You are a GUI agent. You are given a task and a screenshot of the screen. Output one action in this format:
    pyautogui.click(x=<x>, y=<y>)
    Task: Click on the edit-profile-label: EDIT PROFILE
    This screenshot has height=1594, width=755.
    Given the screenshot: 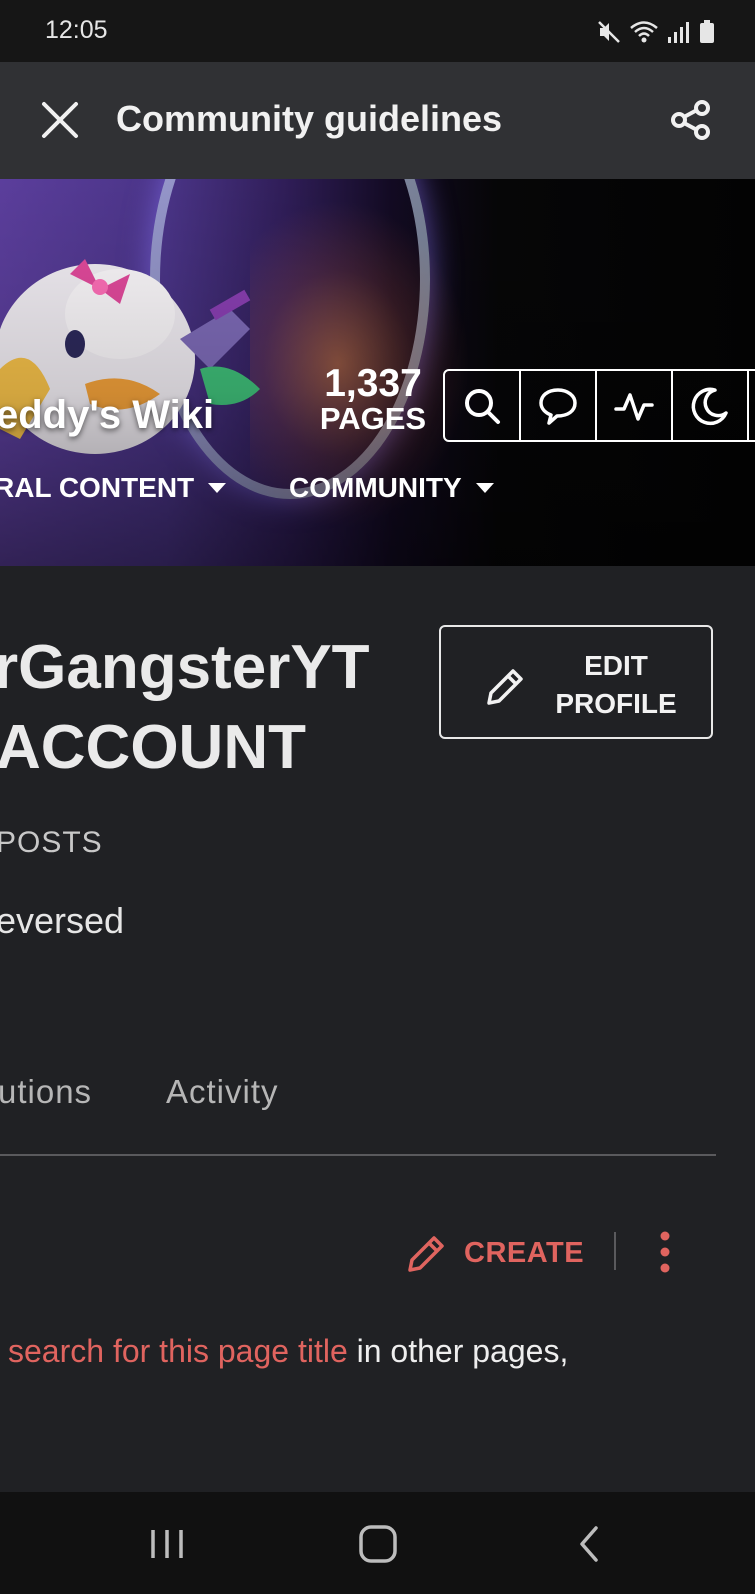 What is the action you would take?
    pyautogui.click(x=616, y=685)
    